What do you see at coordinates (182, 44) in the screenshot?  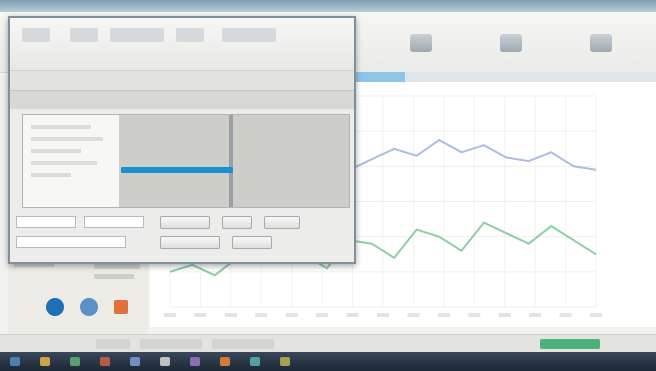 I see `dialog-toolbar` at bounding box center [182, 44].